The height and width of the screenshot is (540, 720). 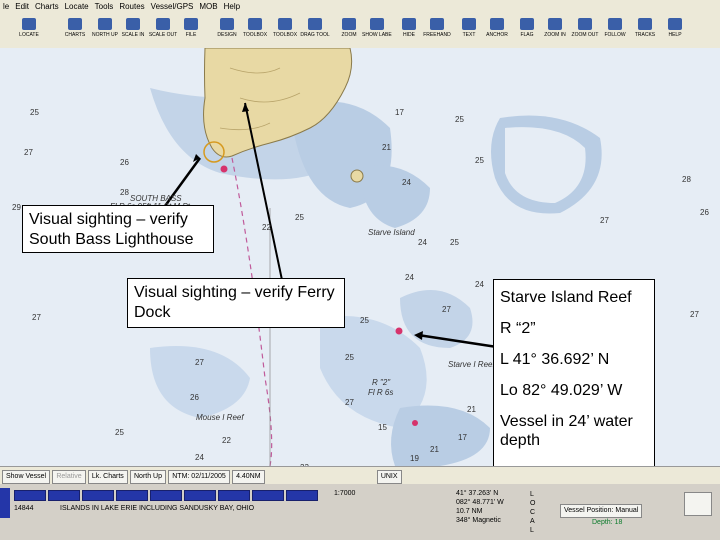 I want to click on toolbar-button-zoom-in: ZOOM IN, so click(x=555, y=31).